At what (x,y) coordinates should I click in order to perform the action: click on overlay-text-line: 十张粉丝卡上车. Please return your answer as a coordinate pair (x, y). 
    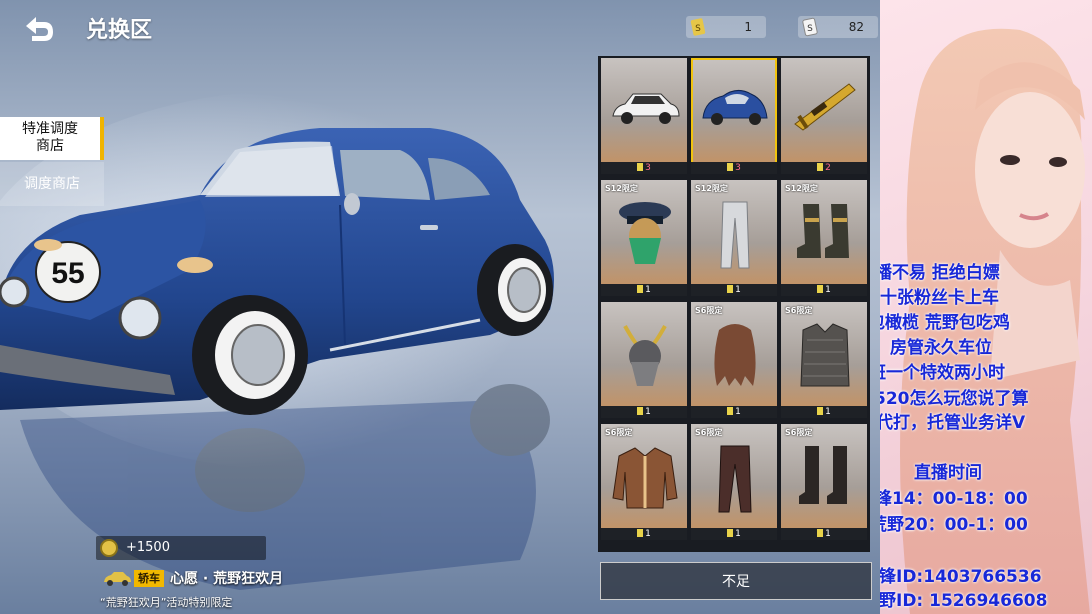
    Looking at the image, I should click on (939, 298).